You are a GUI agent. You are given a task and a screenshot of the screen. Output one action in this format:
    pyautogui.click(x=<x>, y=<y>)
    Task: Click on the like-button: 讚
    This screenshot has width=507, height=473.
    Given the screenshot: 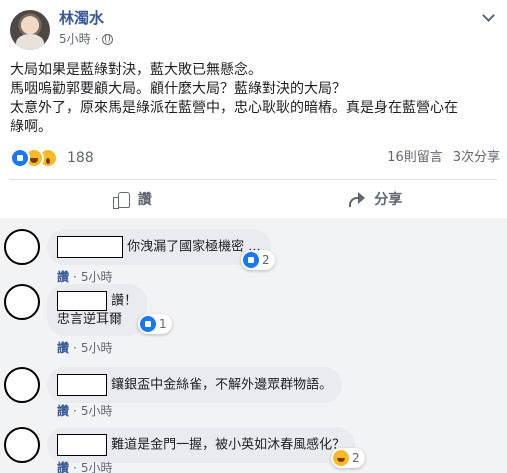 What is the action you would take?
    pyautogui.click(x=132, y=199)
    